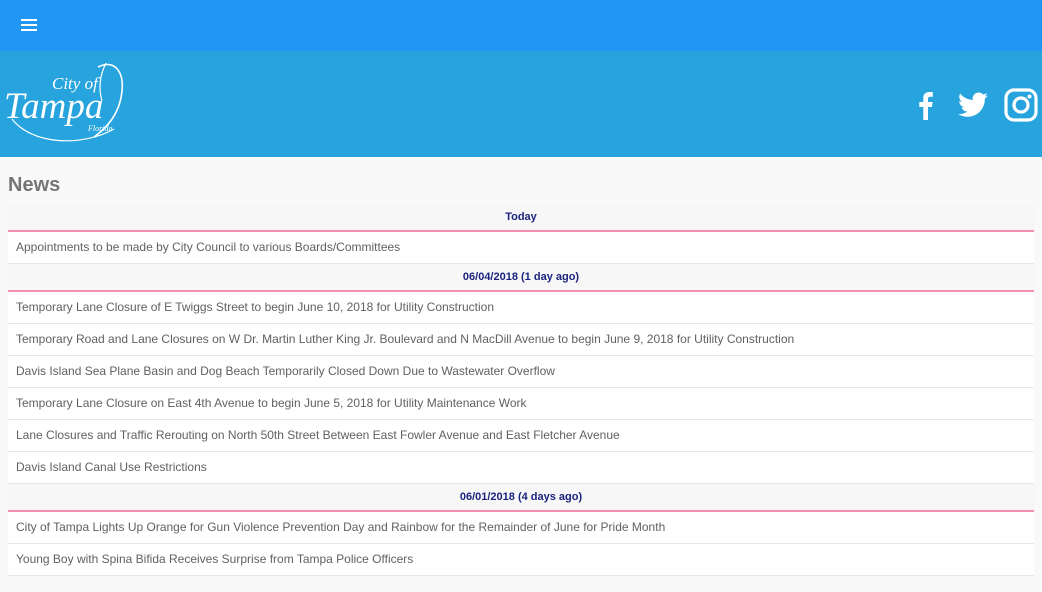 The width and height of the screenshot is (1042, 592). I want to click on facebook-link, so click(925, 105).